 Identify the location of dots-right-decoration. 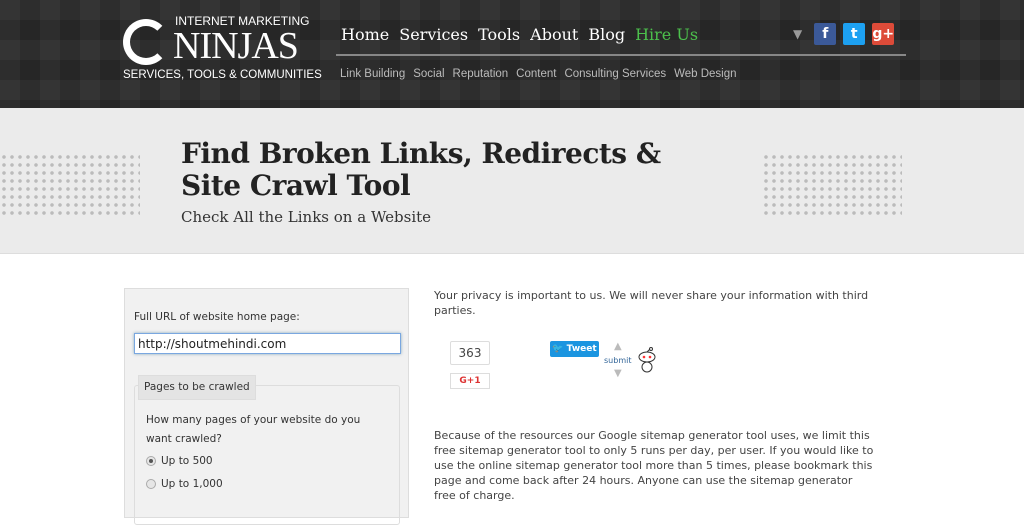
(832, 184).